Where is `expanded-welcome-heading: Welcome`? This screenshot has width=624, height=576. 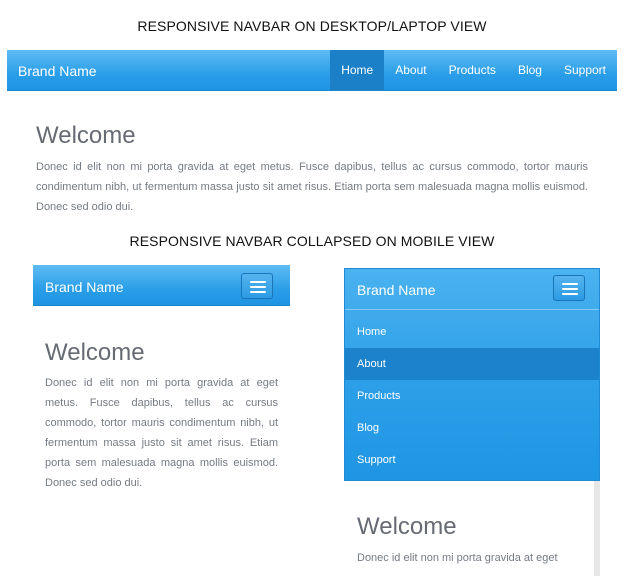
expanded-welcome-heading: Welcome is located at coordinates (407, 526).